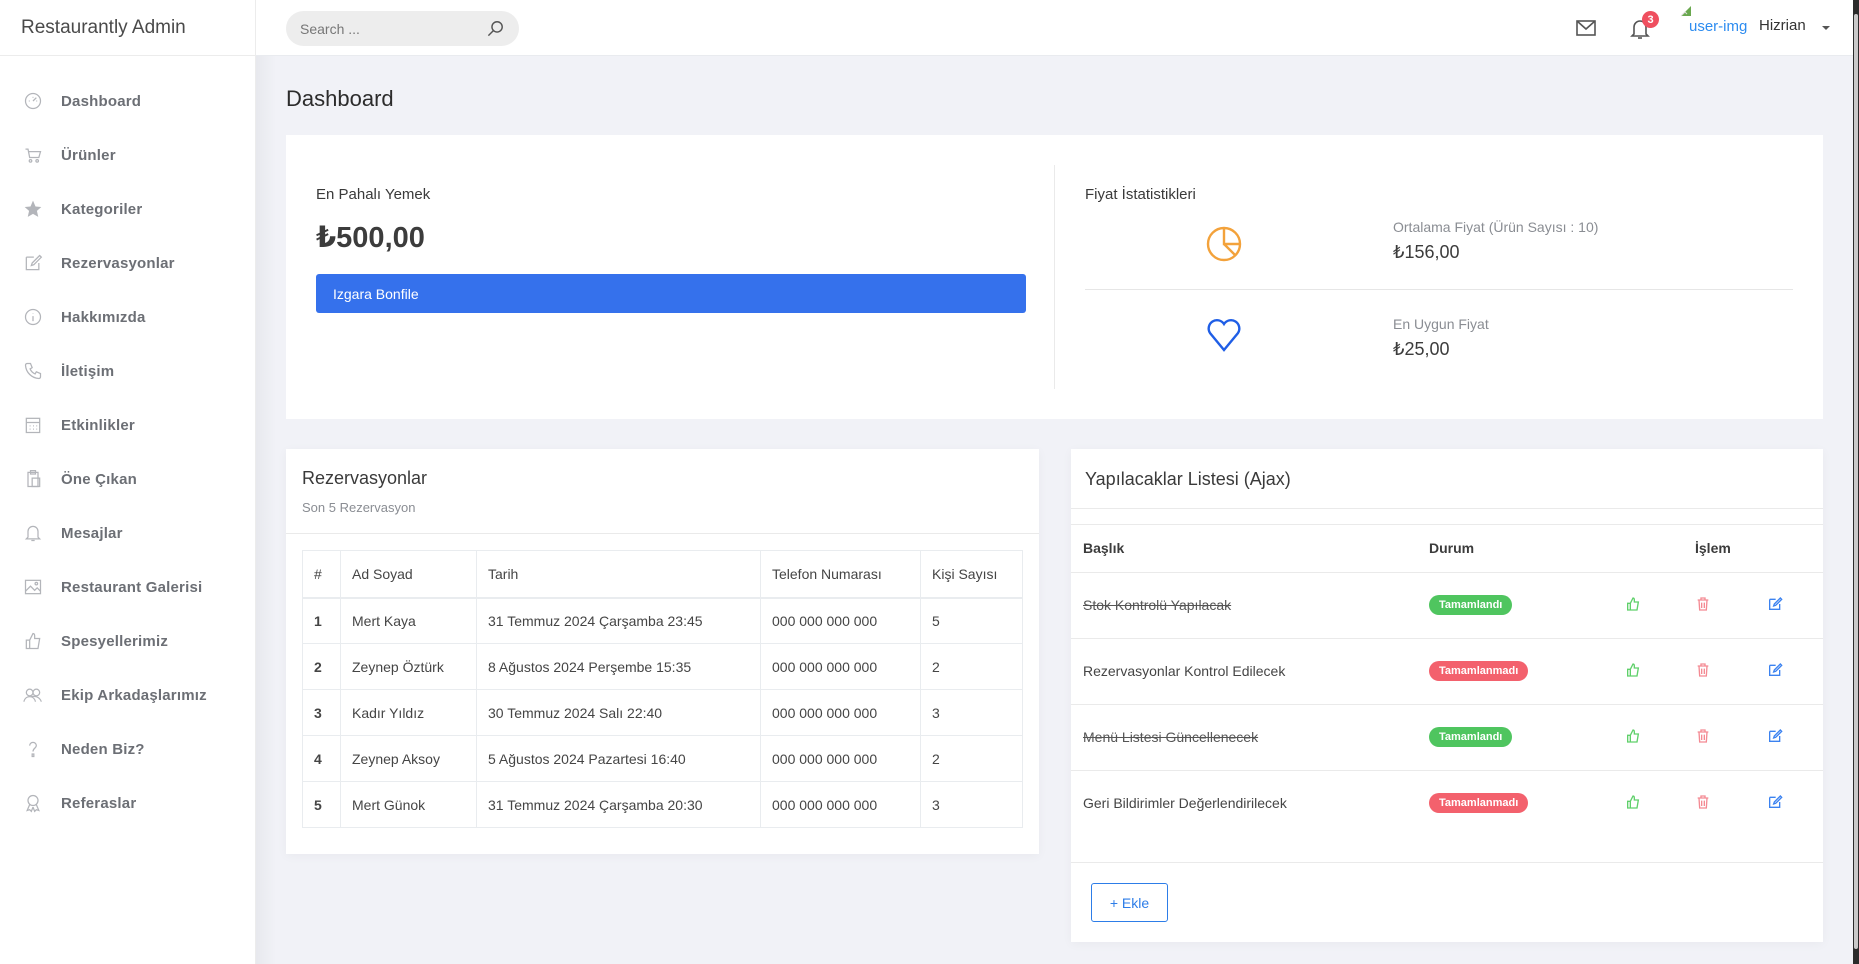  What do you see at coordinates (127, 803) in the screenshot?
I see `sidebar-item-referanslar: Referaslar` at bounding box center [127, 803].